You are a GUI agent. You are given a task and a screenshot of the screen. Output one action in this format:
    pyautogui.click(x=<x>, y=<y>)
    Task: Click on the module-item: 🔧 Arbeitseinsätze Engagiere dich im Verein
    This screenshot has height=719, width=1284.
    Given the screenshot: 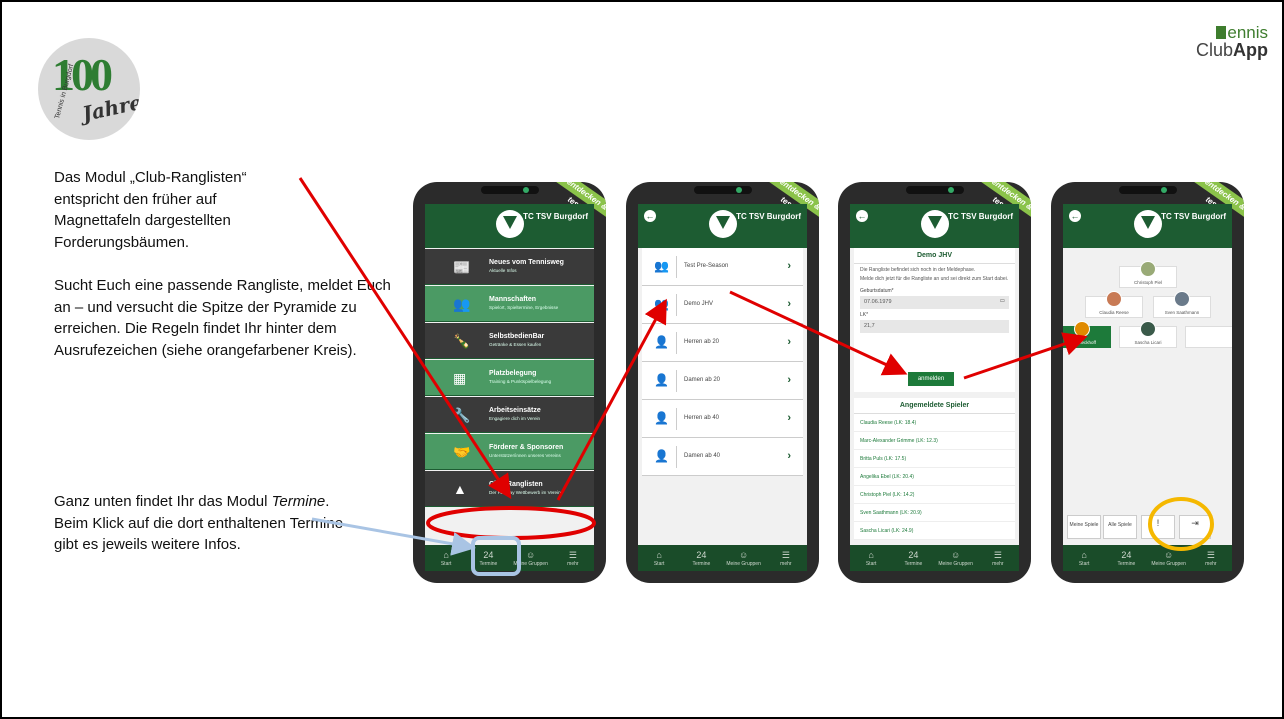 What is the action you would take?
    pyautogui.click(x=509, y=415)
    